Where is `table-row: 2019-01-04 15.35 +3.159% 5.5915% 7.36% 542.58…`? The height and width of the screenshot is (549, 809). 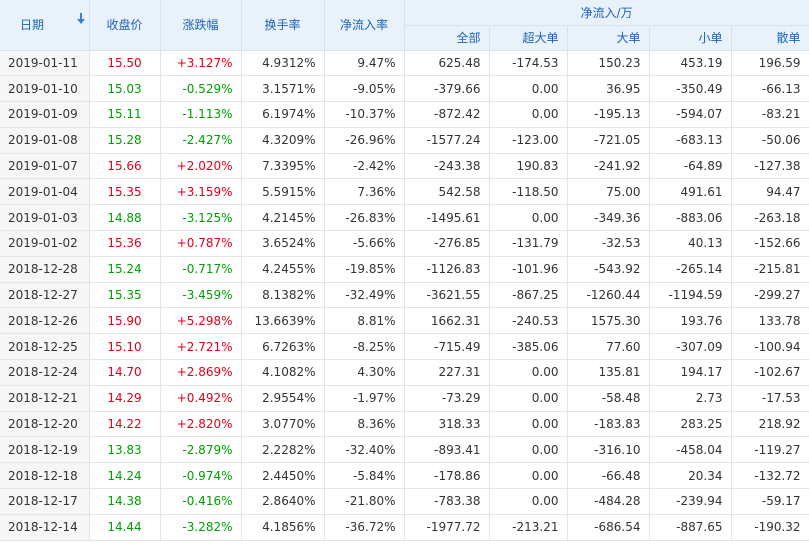
table-row: 2019-01-04 15.35 +3.159% 5.5915% 7.36% 542.58… is located at coordinates (404, 192).